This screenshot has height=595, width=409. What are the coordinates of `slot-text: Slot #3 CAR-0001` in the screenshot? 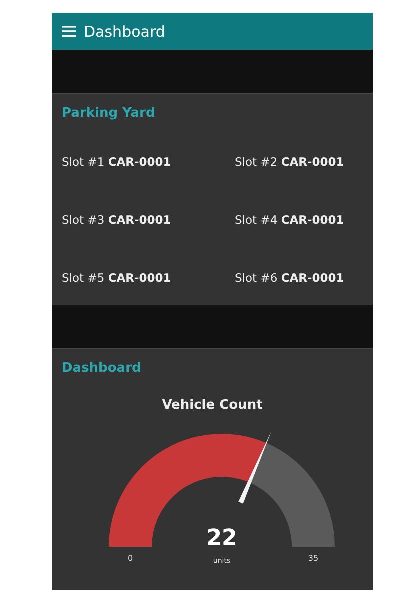 It's located at (117, 220).